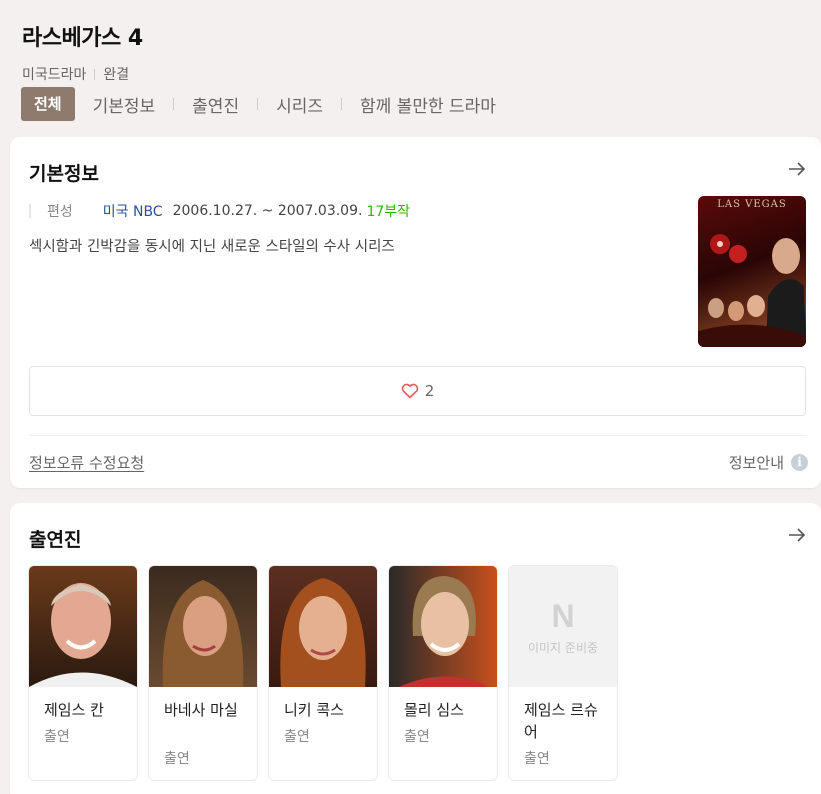  I want to click on cast-member: 제임스 칸 출연, so click(83, 673).